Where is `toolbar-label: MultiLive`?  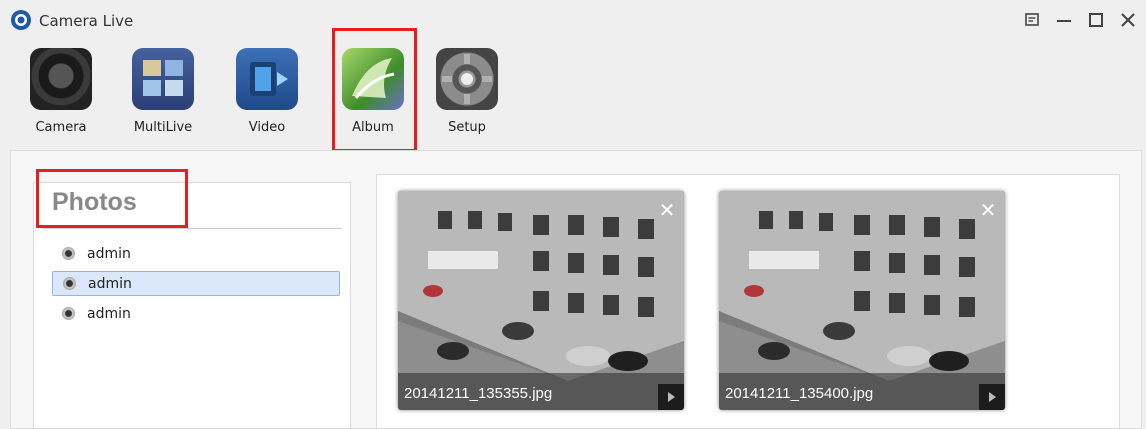 toolbar-label: MultiLive is located at coordinates (163, 127).